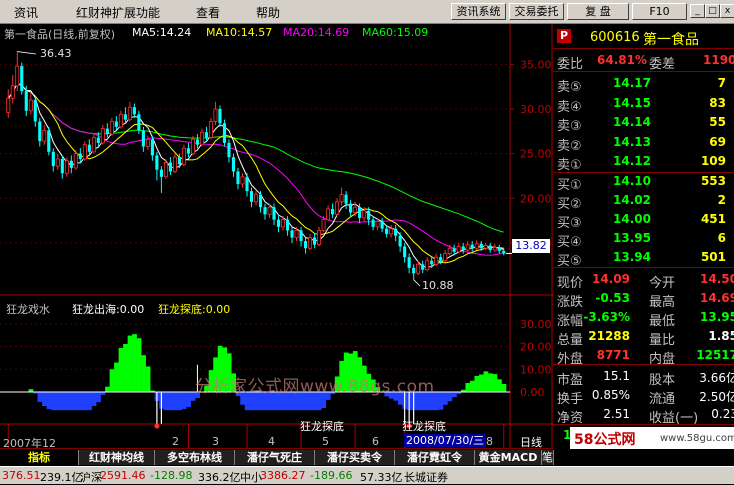 Image resolution: width=734 pixels, height=485 pixels. Describe the element at coordinates (536, 324) in the screenshot. I see `indicator-tick-label: 30.00` at that location.